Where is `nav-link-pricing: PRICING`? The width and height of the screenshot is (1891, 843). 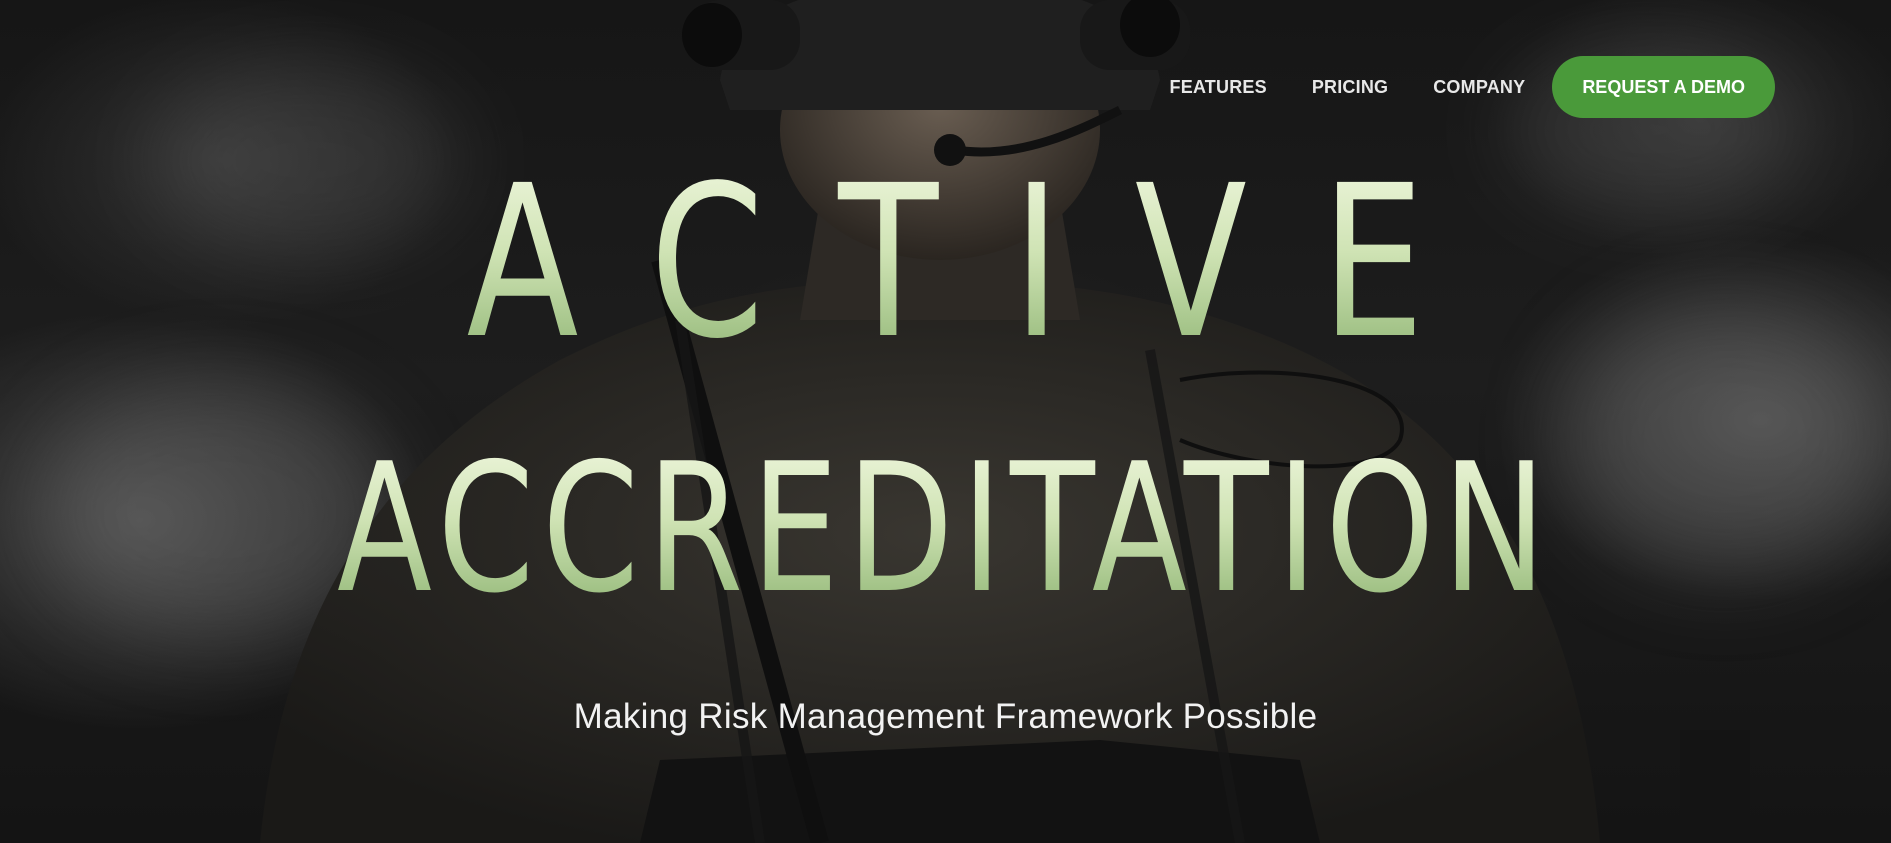 nav-link-pricing: PRICING is located at coordinates (1350, 87).